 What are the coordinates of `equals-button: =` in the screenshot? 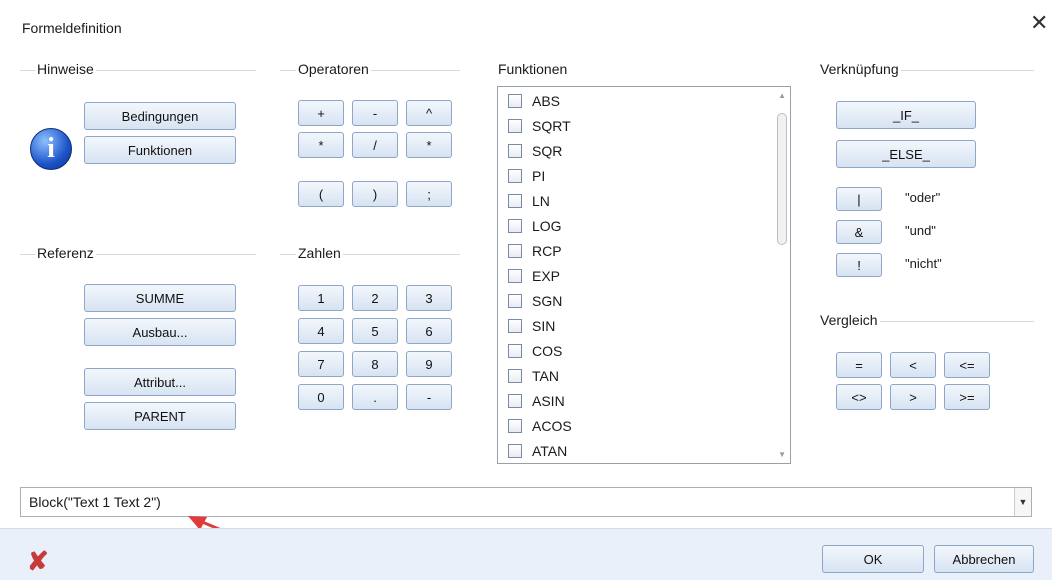 It's located at (859, 365).